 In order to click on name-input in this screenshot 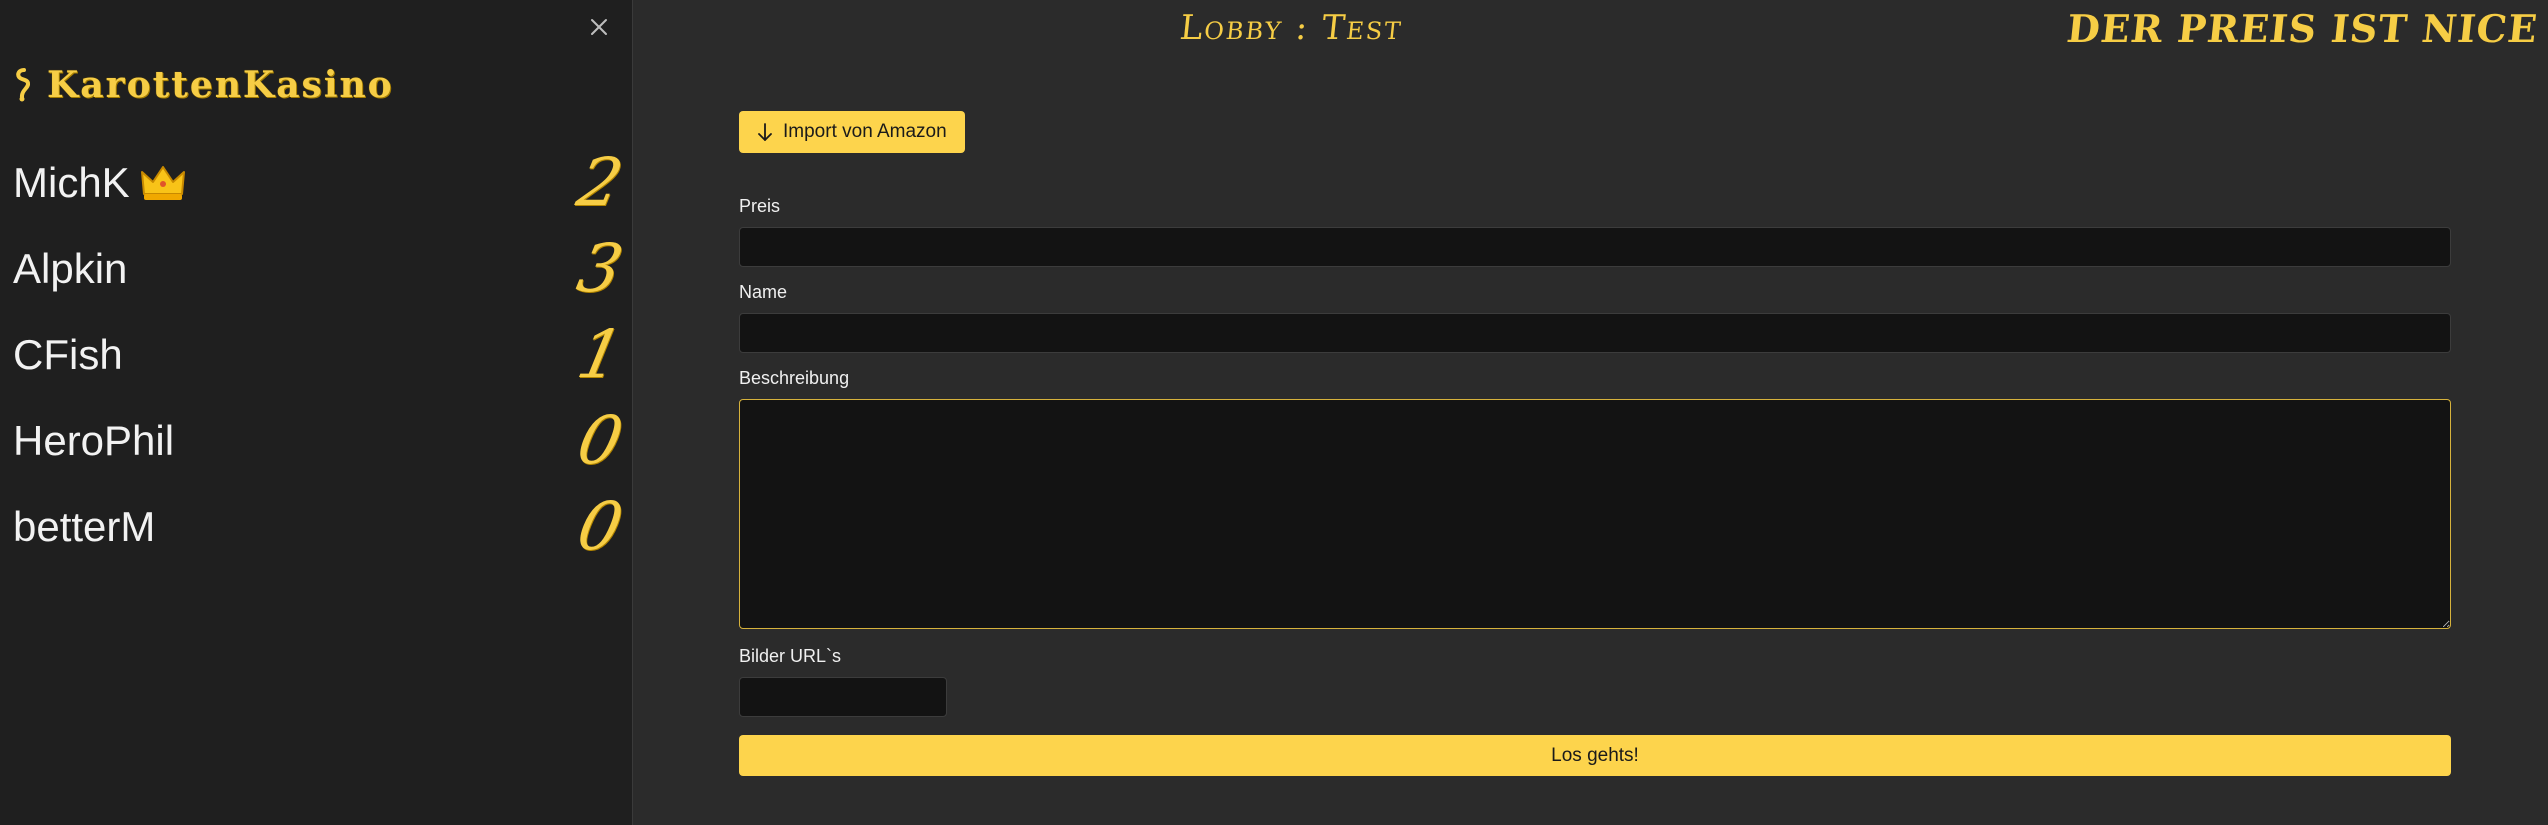, I will do `click(1595, 333)`.